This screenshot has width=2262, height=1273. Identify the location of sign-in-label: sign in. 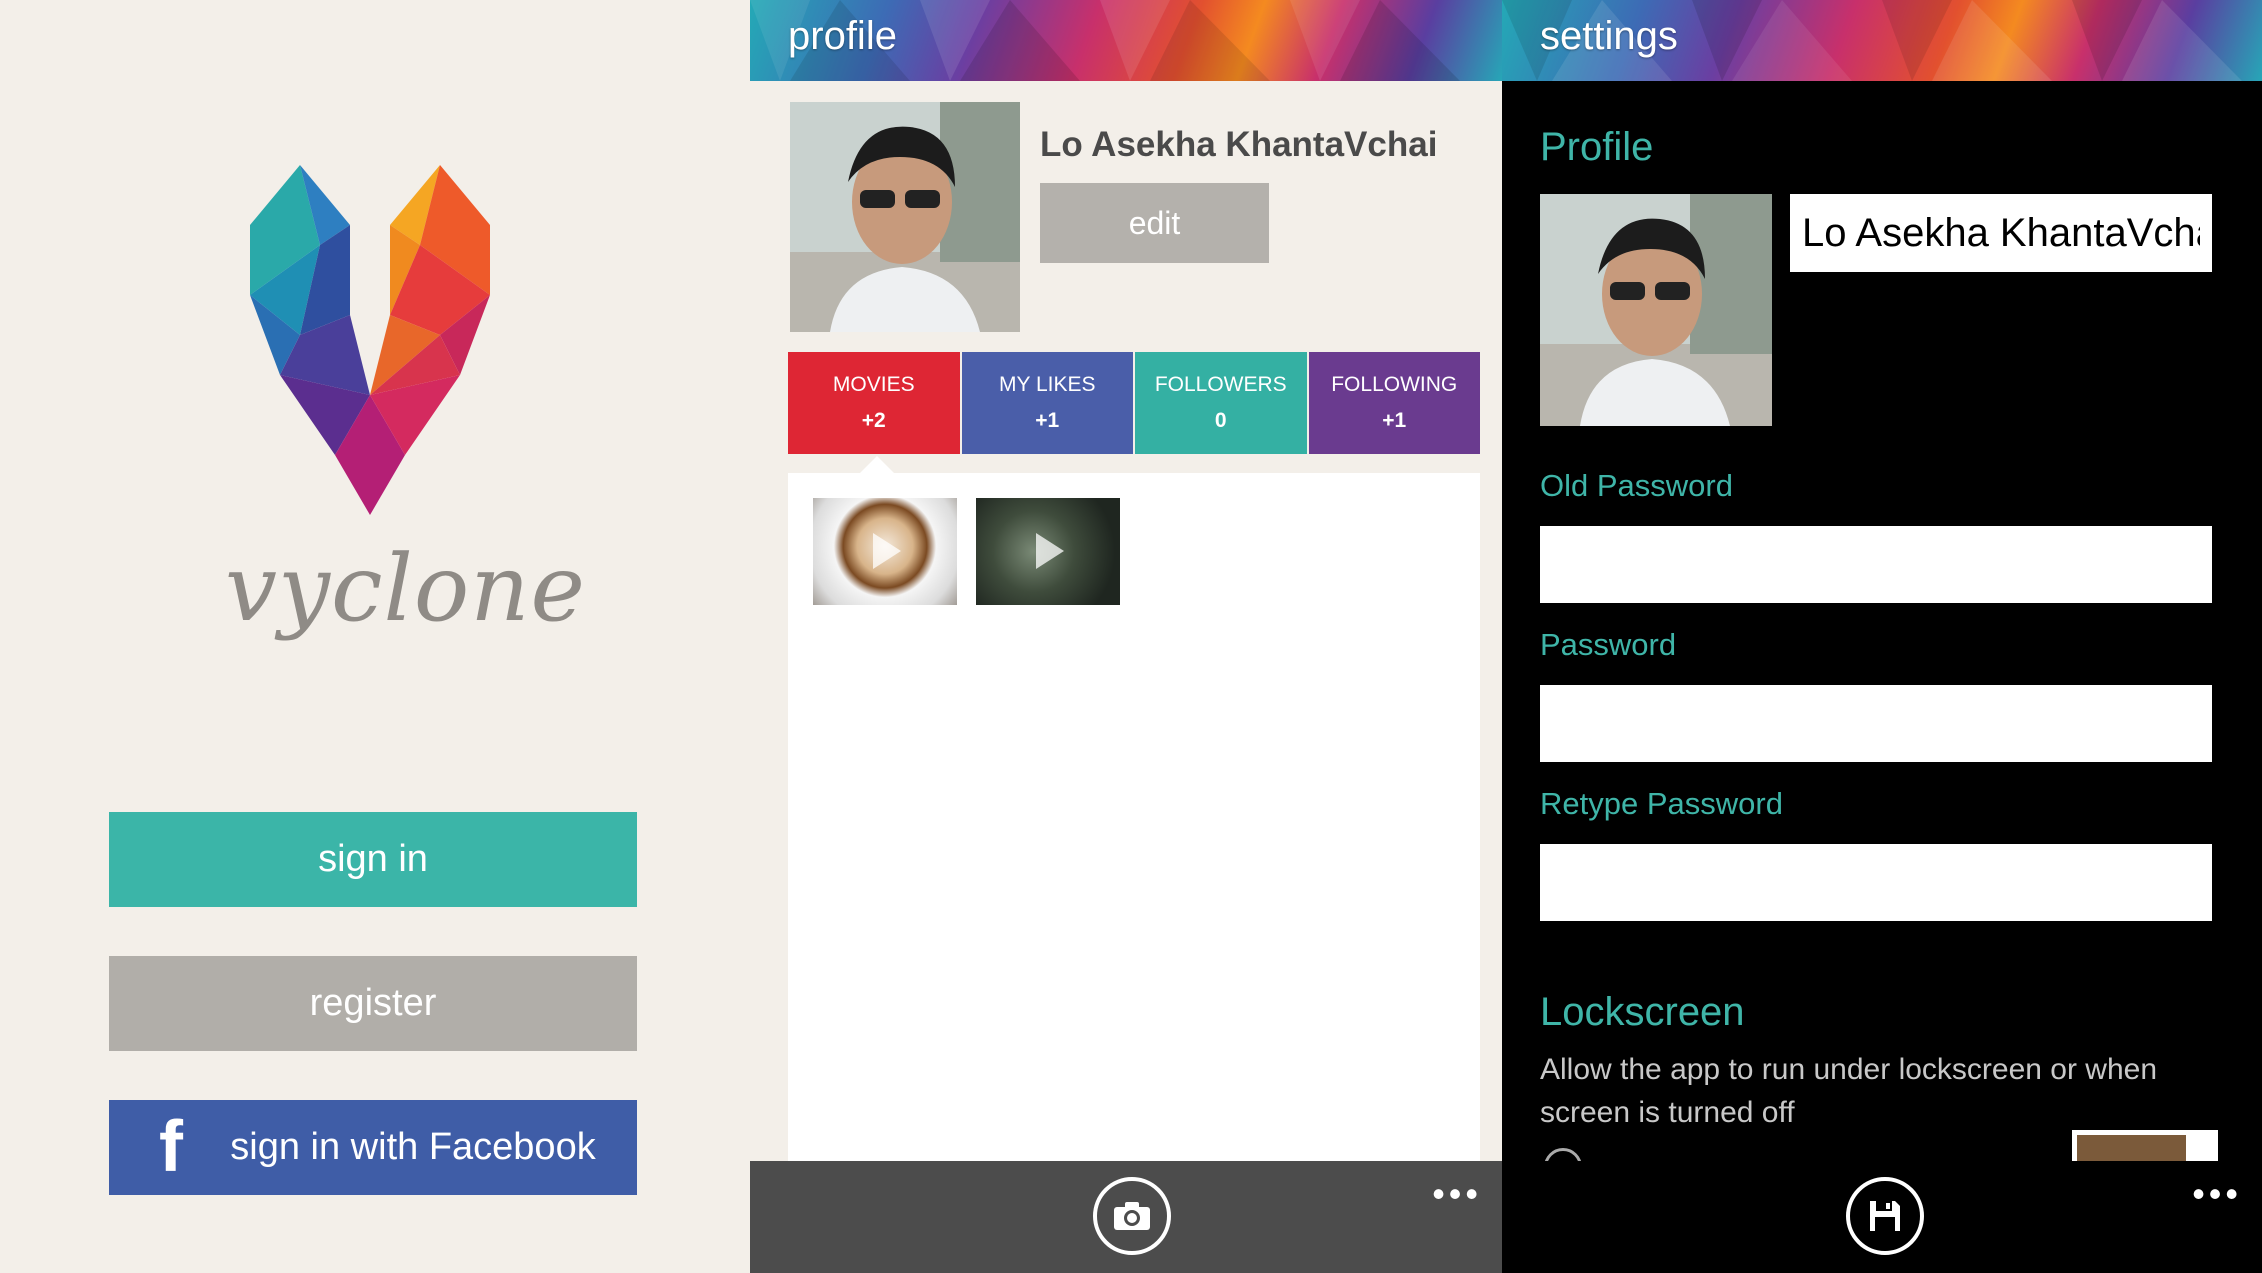
(373, 859).